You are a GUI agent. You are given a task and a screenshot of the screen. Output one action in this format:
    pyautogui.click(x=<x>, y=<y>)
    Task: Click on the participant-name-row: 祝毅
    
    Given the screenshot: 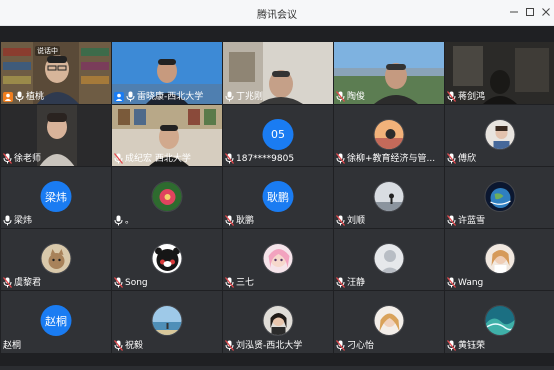 What is the action you would take?
    pyautogui.click(x=128, y=345)
    